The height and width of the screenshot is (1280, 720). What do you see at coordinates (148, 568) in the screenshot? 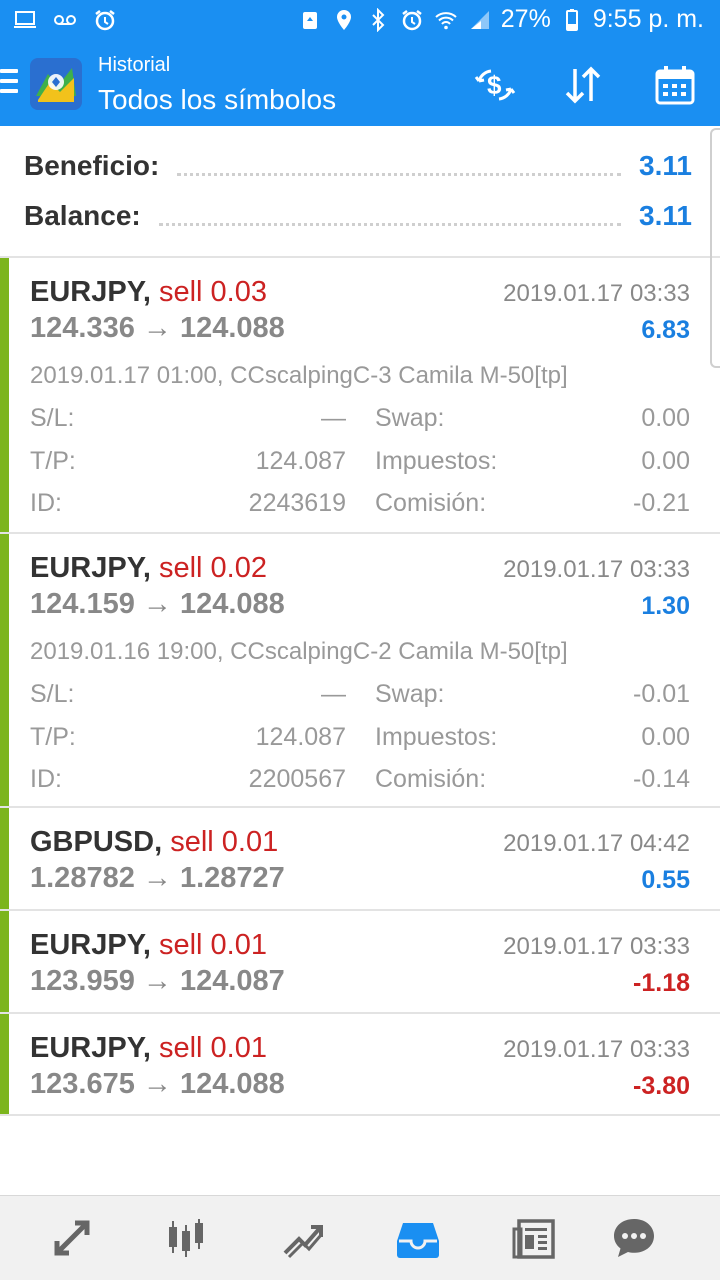
I see `trade-symbol: EURJPY, sell 0.02` at bounding box center [148, 568].